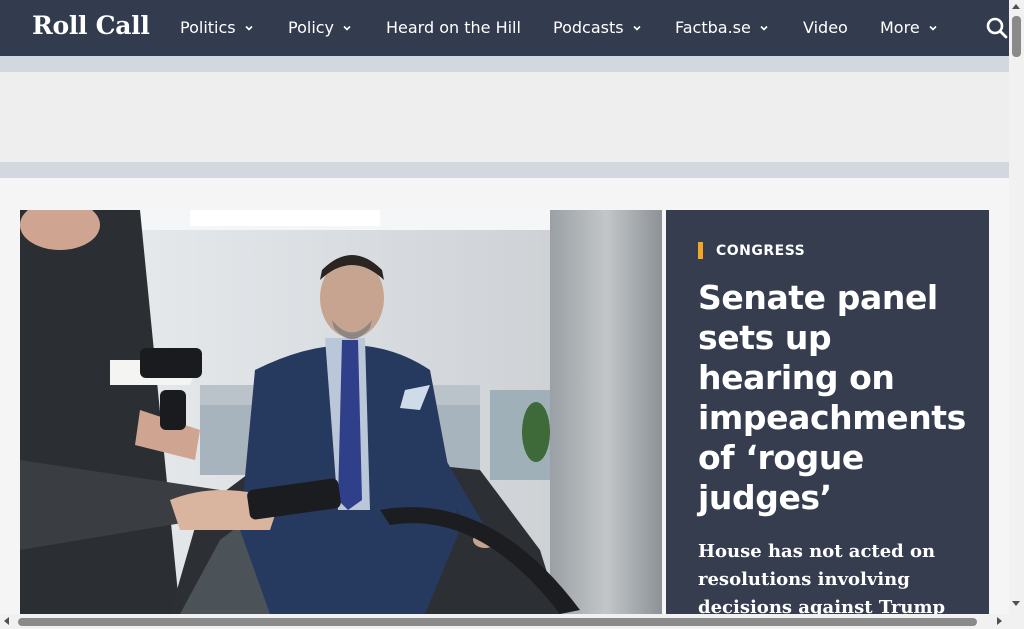 The height and width of the screenshot is (629, 1024). What do you see at coordinates (1016, 36) in the screenshot?
I see `vertical-scroll-thumb` at bounding box center [1016, 36].